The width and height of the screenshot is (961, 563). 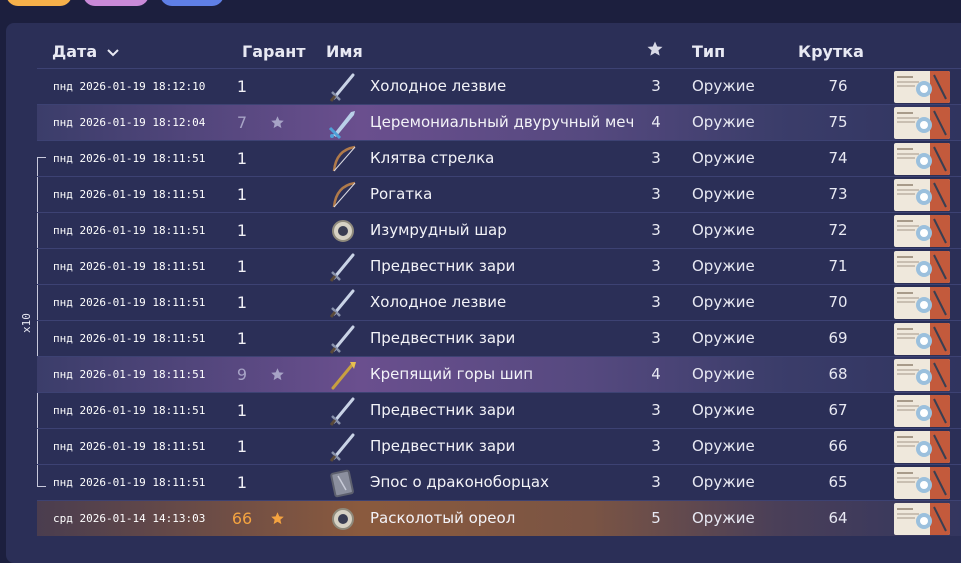 I want to click on polearm-icon, so click(x=343, y=375).